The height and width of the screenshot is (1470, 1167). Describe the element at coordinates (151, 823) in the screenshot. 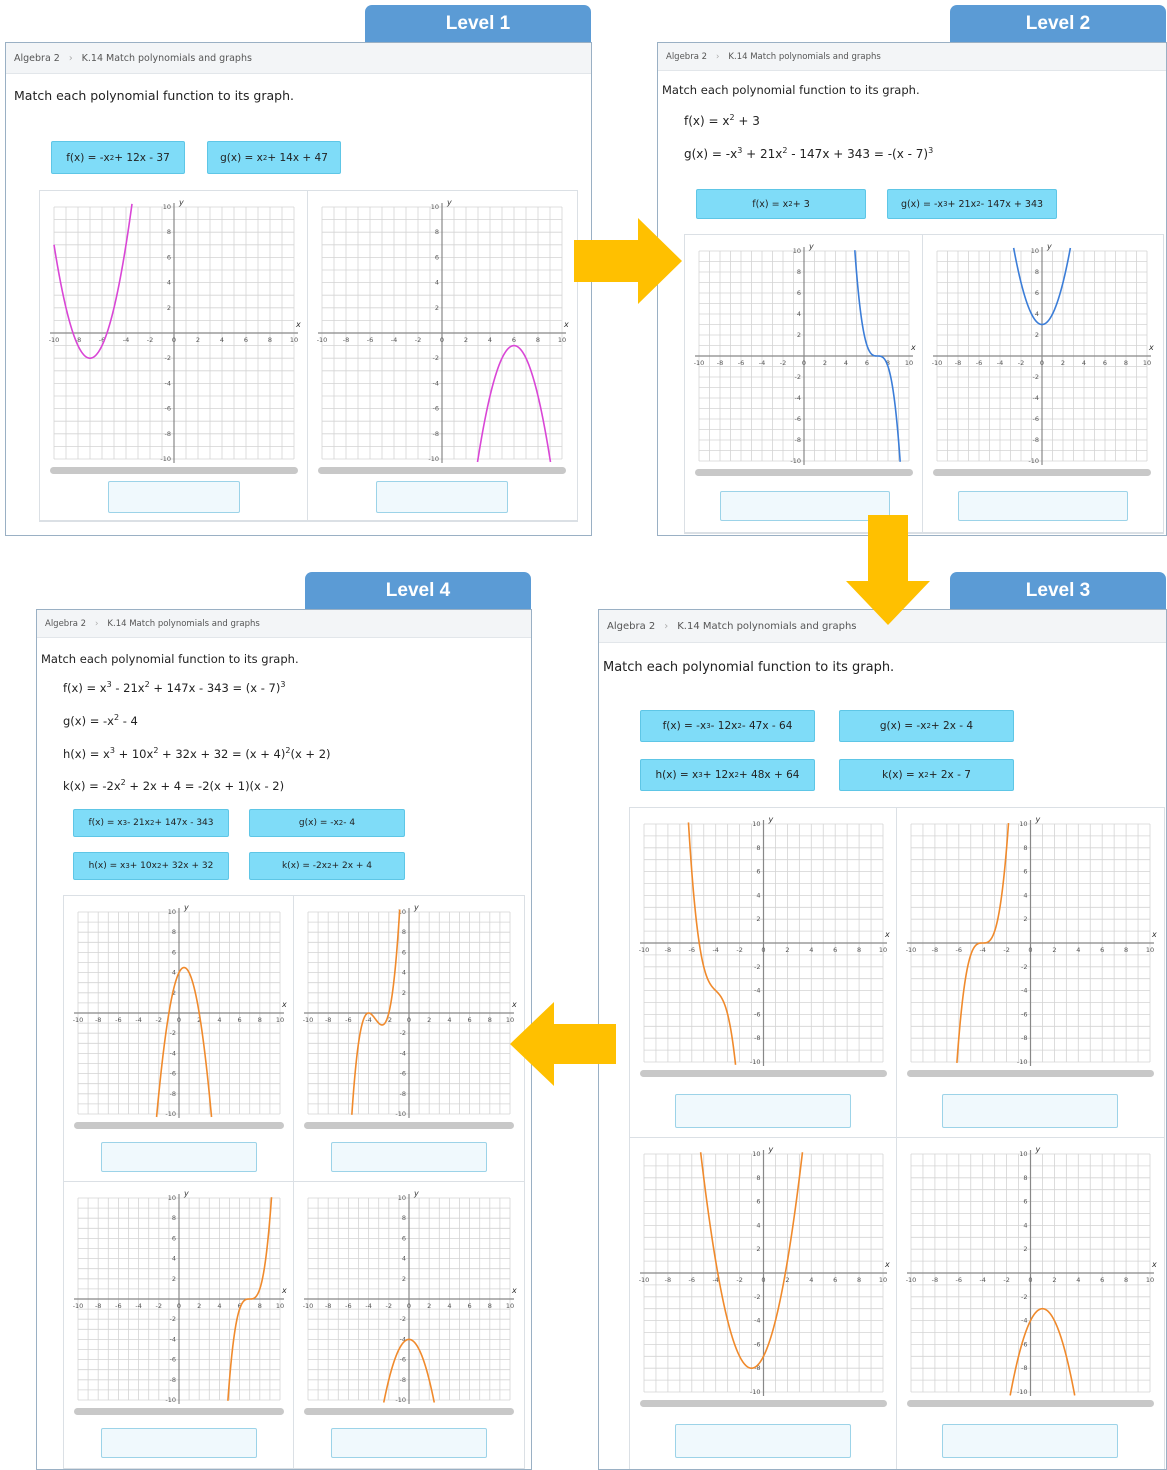

I see `tile-f: f(x) = x3 - 21x 2 + 147x - 343` at that location.